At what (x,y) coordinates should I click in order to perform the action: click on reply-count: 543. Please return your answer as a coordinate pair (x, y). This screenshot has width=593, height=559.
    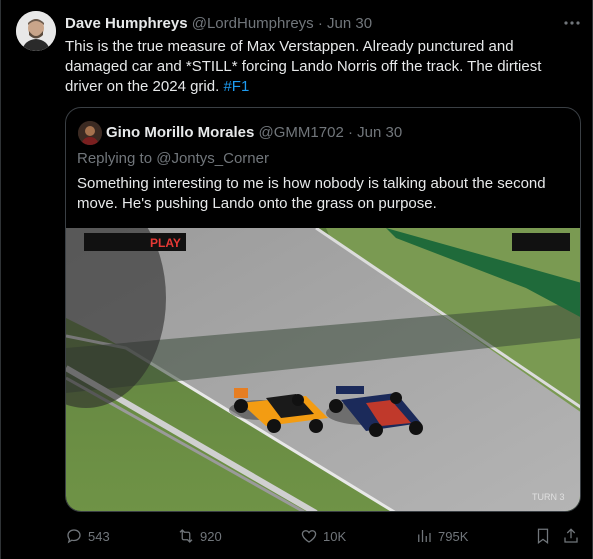
    Looking at the image, I should click on (99, 536).